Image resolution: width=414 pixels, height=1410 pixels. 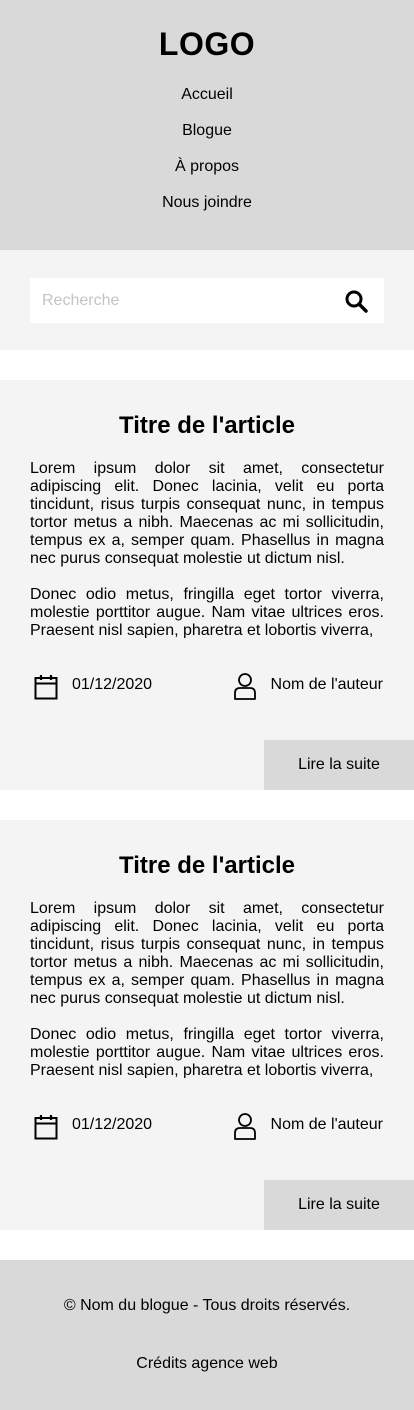 I want to click on credits-link: Crédits agence web, so click(x=207, y=1364).